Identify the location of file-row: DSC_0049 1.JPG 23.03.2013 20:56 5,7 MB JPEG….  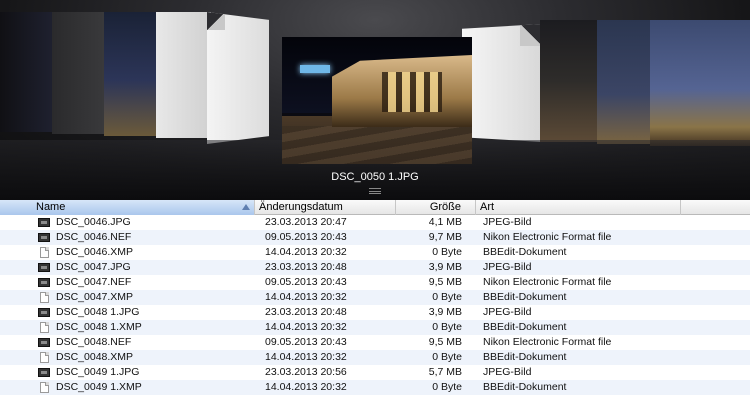
(375, 372).